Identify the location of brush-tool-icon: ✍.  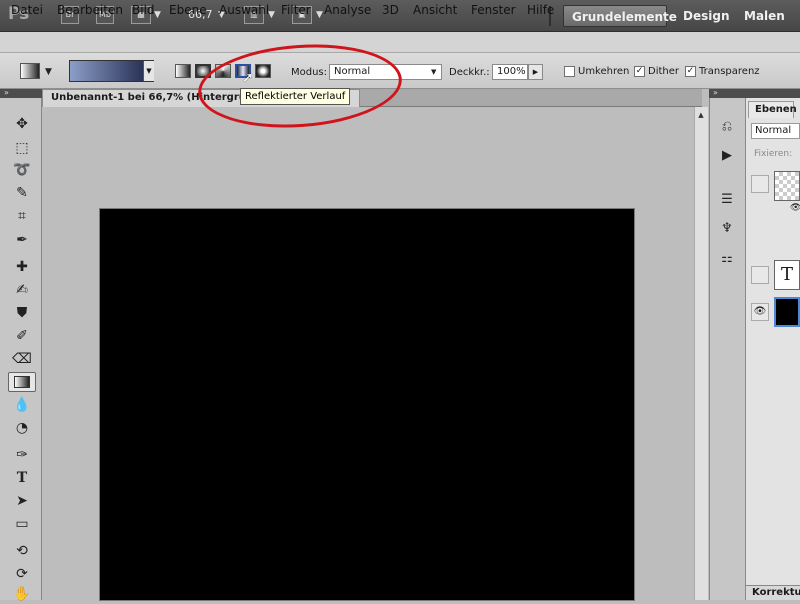
(22, 290).